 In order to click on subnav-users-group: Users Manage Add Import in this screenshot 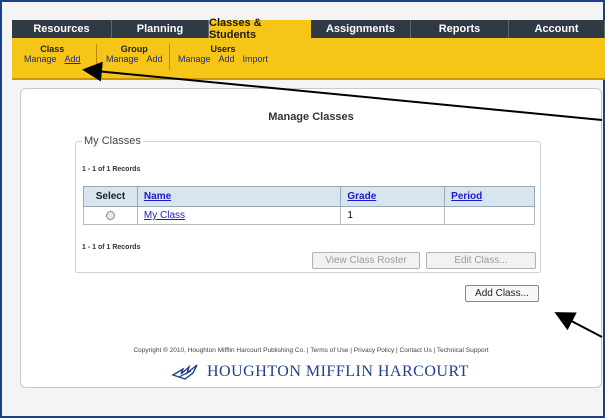, I will do `click(223, 54)`.